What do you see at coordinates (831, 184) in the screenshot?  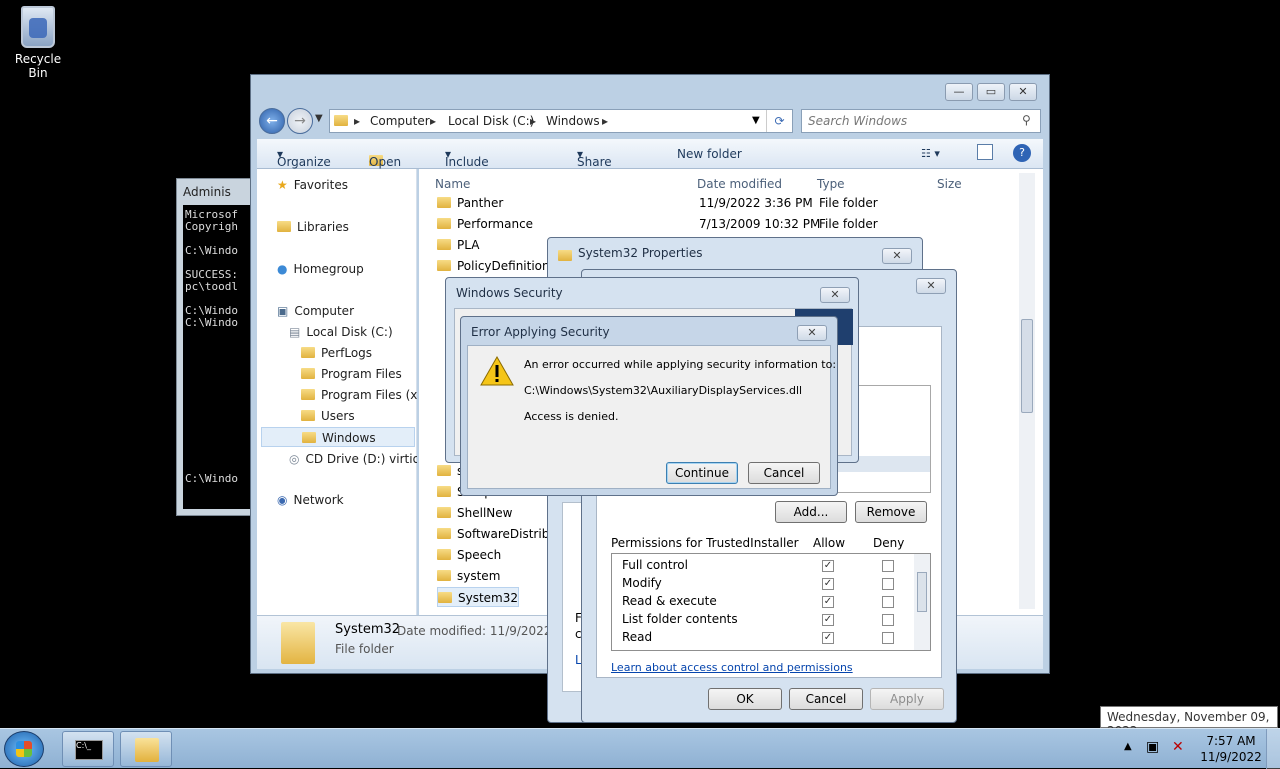 I see `column-type: Type` at bounding box center [831, 184].